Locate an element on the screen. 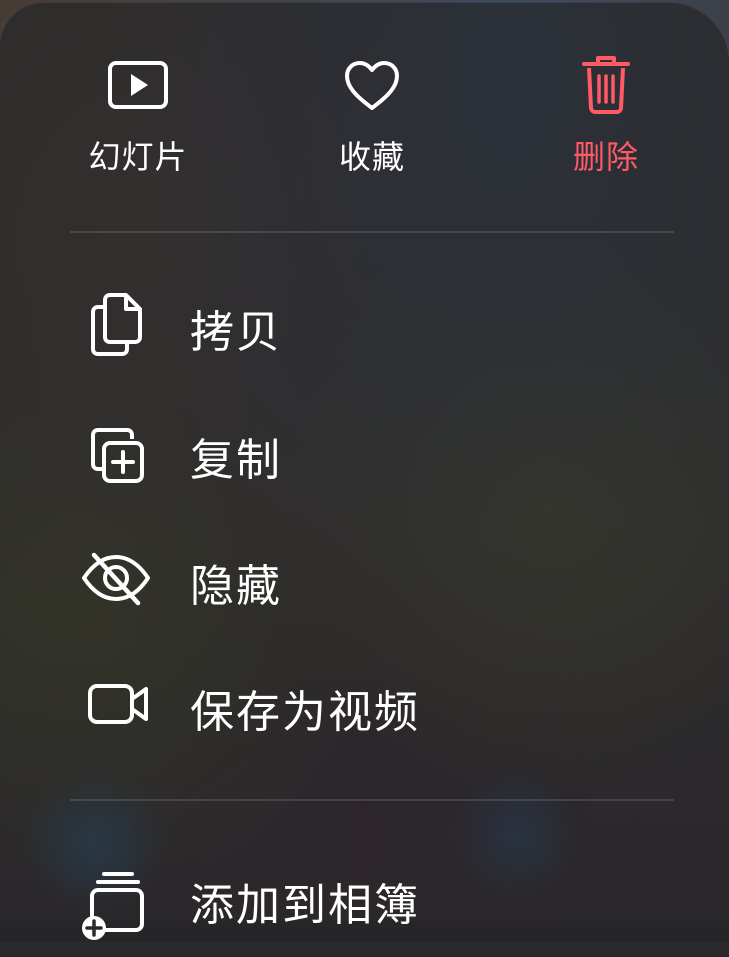 This screenshot has height=957, width=729. trash-icon is located at coordinates (606, 85).